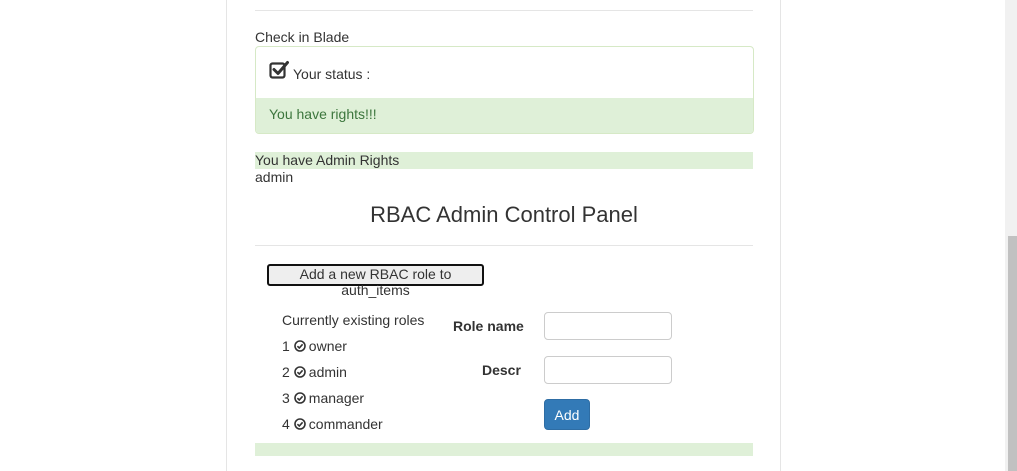 This screenshot has height=471, width=1017. Describe the element at coordinates (504, 449) in the screenshot. I see `form-footer-band` at that location.